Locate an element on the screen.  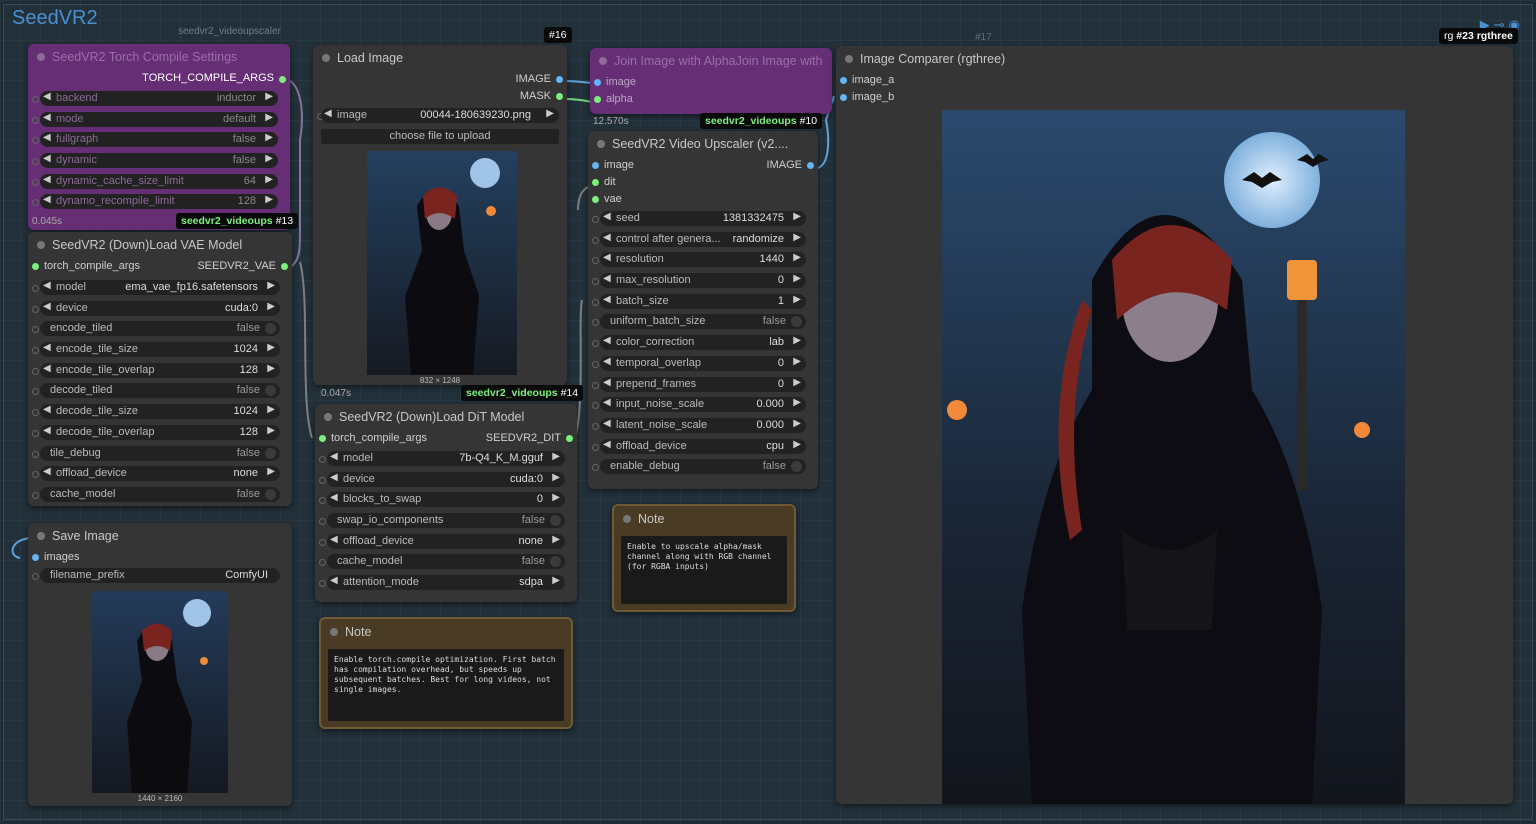
encode-tile-size-widget: ◀ encode_tile_size 1024 ▶ is located at coordinates (160, 350).